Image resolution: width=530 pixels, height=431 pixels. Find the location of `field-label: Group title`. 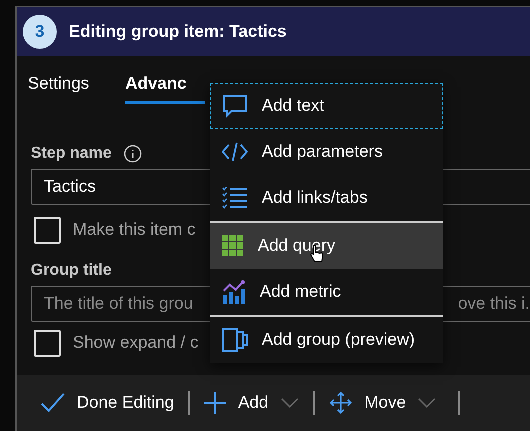

field-label: Group title is located at coordinates (71, 271).